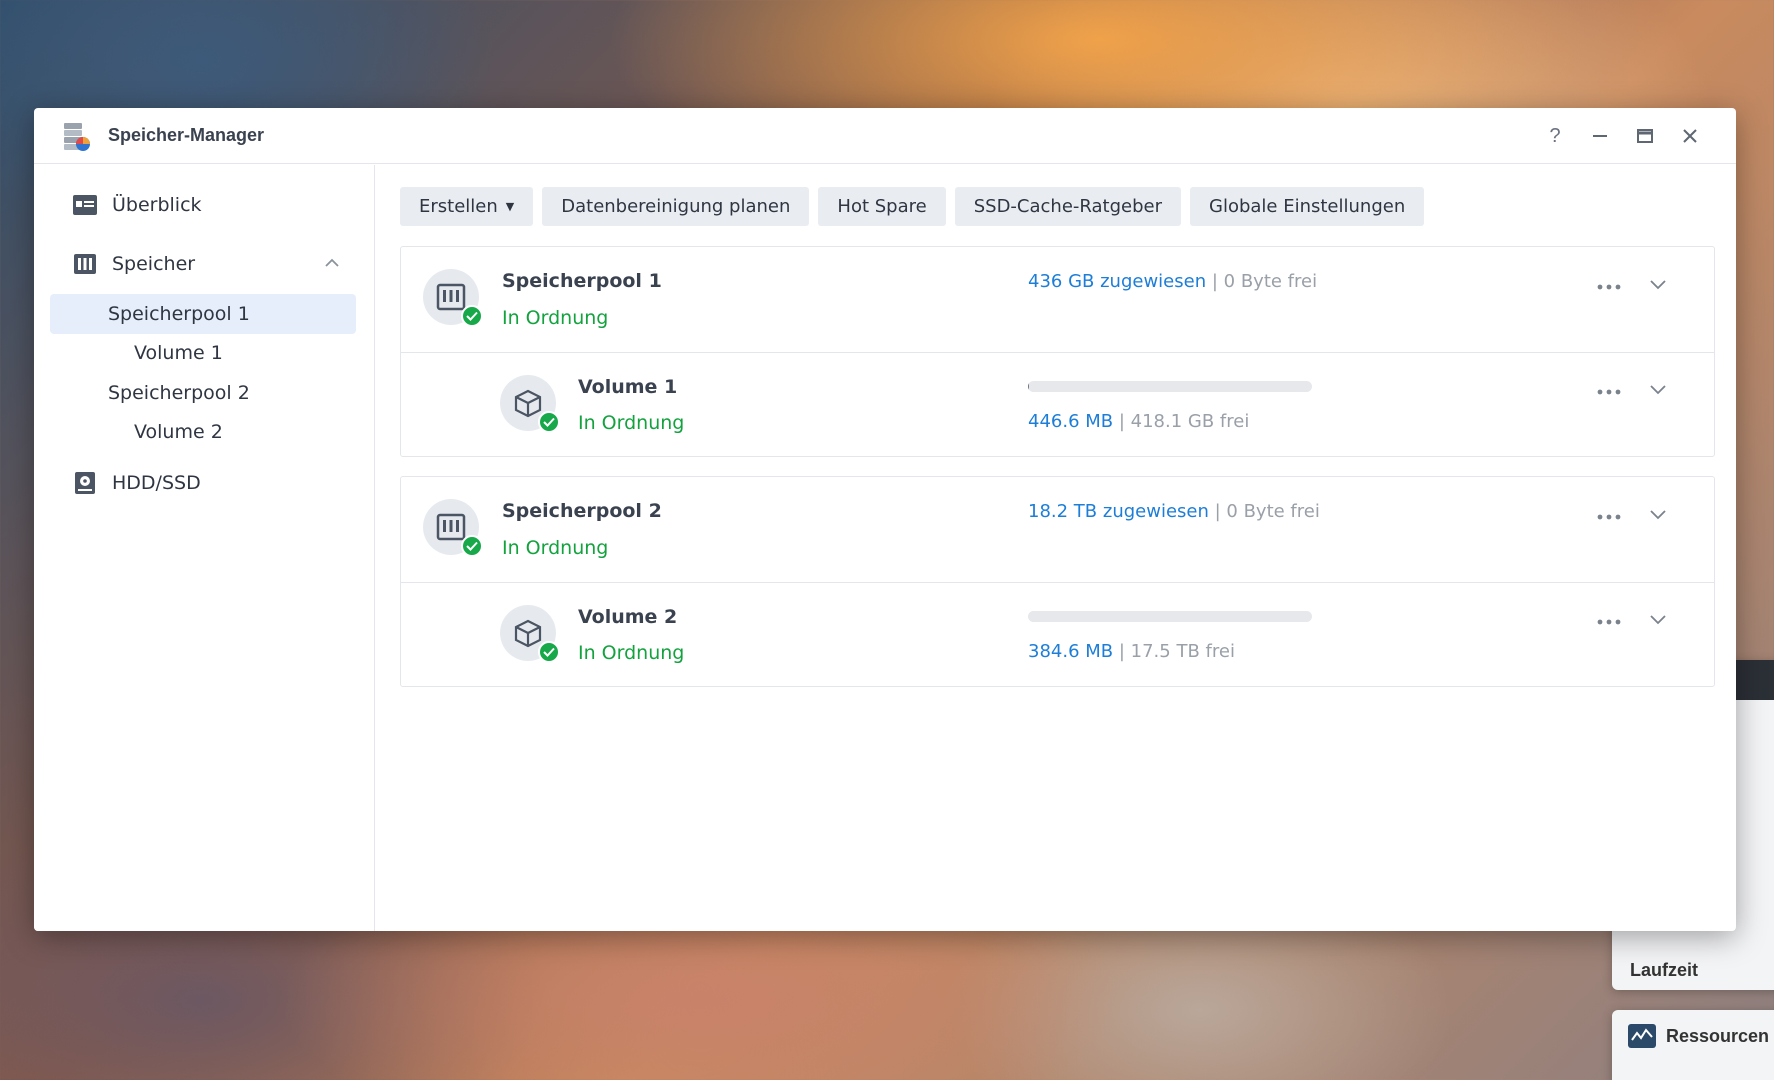 The image size is (1774, 1080). I want to click on background-resource-widget: Ressourcen, so click(1693, 1045).